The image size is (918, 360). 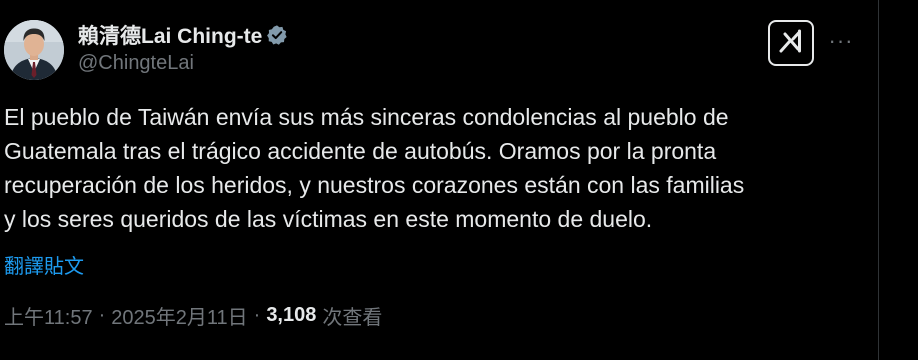 What do you see at coordinates (136, 63) in the screenshot?
I see `handle: @ChingteLai` at bounding box center [136, 63].